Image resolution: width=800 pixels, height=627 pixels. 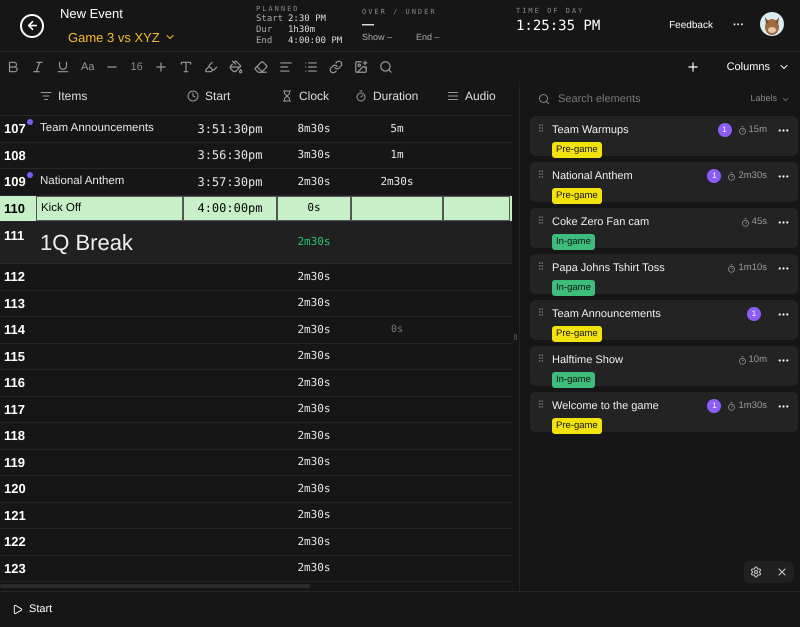 I want to click on back-button, so click(x=32, y=26).